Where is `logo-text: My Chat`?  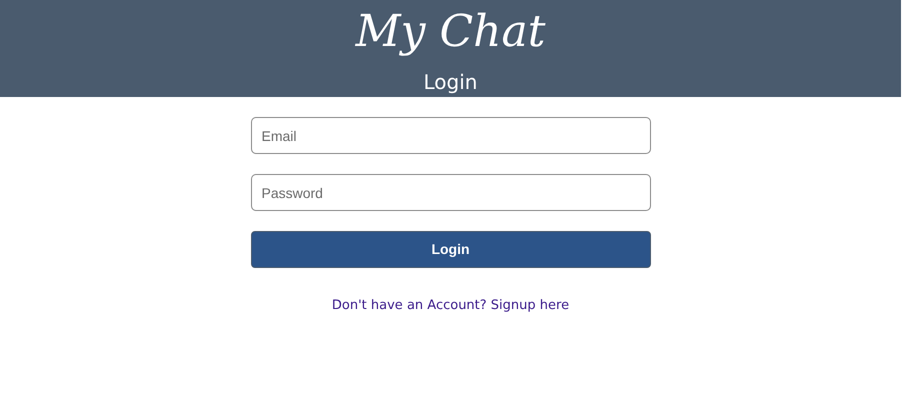
logo-text: My Chat is located at coordinates (451, 32).